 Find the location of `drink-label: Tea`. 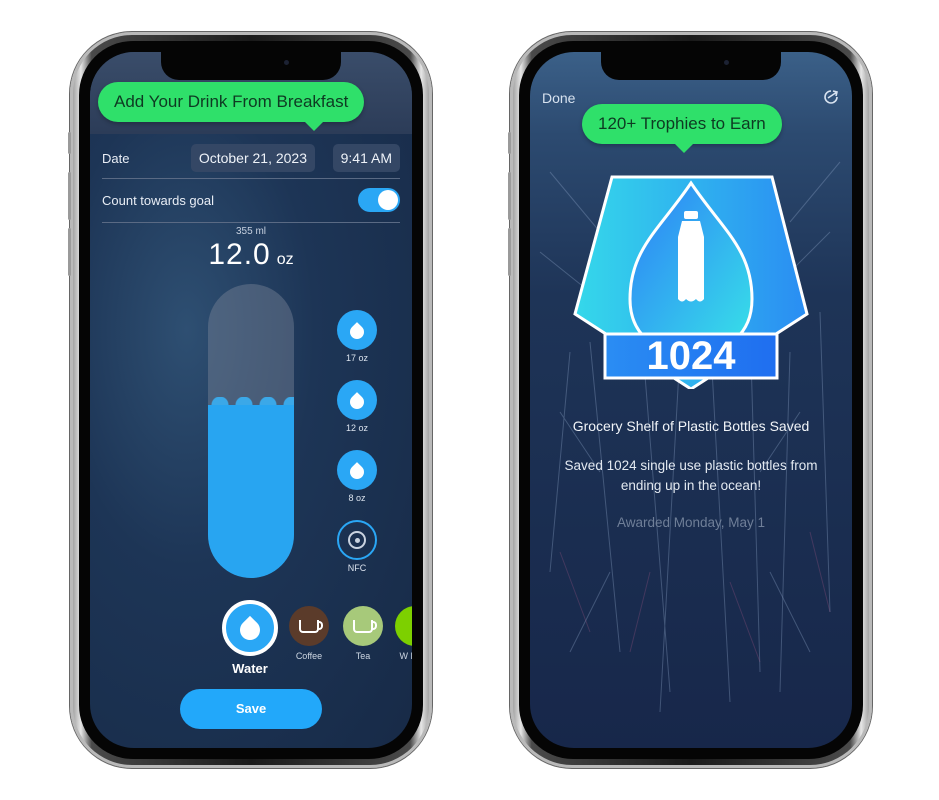

drink-label: Tea is located at coordinates (363, 656).